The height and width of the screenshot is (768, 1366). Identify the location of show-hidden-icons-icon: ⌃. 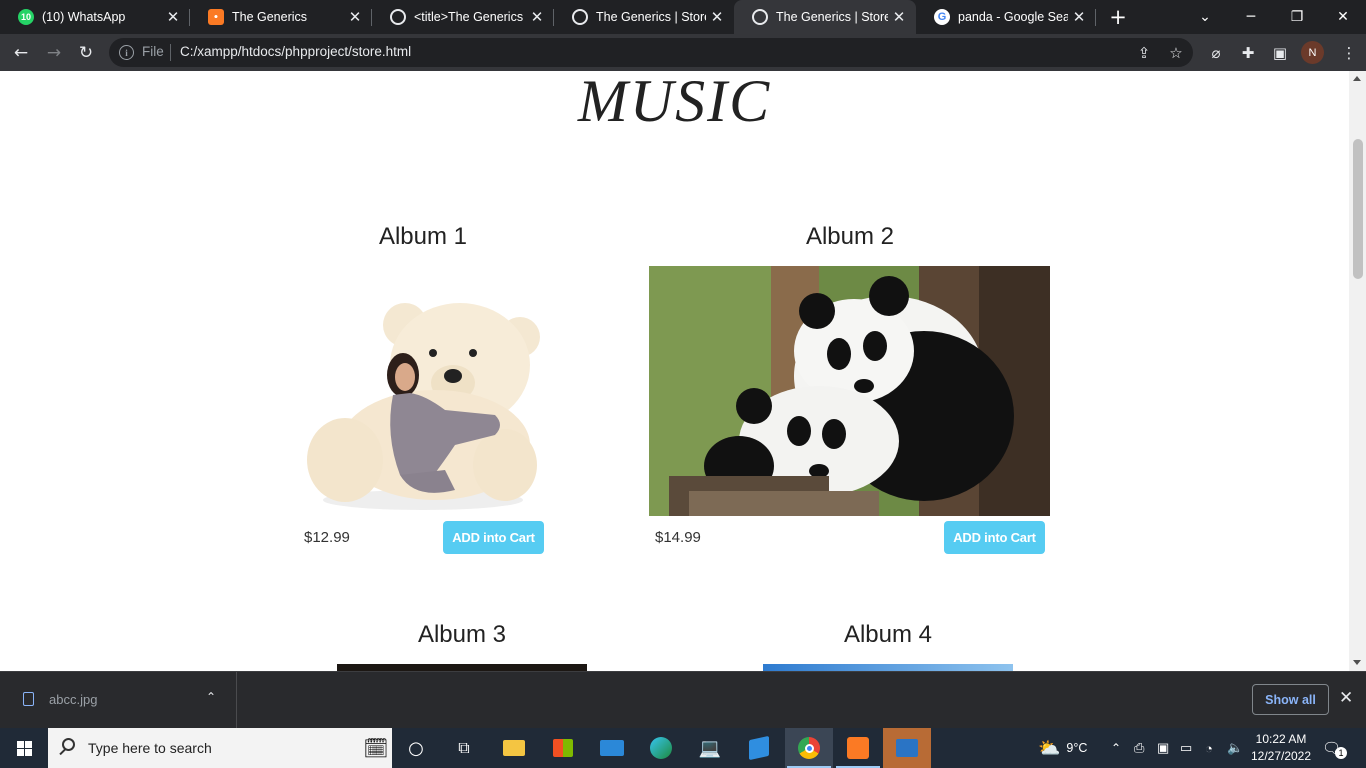
(1116, 748).